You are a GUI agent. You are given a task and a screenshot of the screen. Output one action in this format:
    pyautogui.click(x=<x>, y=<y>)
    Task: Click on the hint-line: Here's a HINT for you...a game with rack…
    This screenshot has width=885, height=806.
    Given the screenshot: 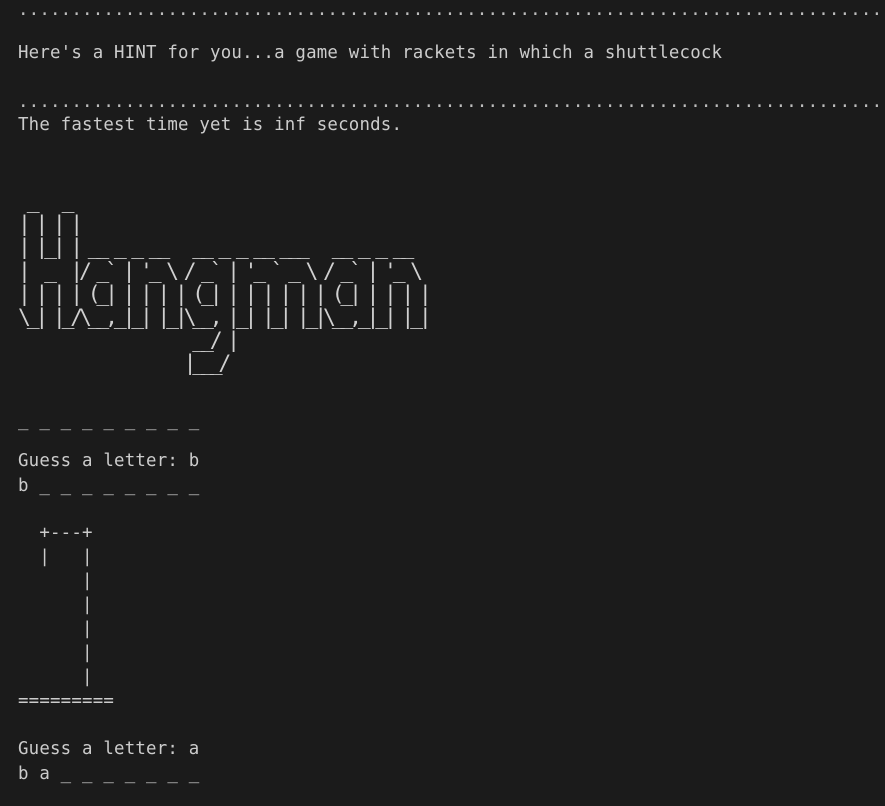 What is the action you would take?
    pyautogui.click(x=370, y=53)
    